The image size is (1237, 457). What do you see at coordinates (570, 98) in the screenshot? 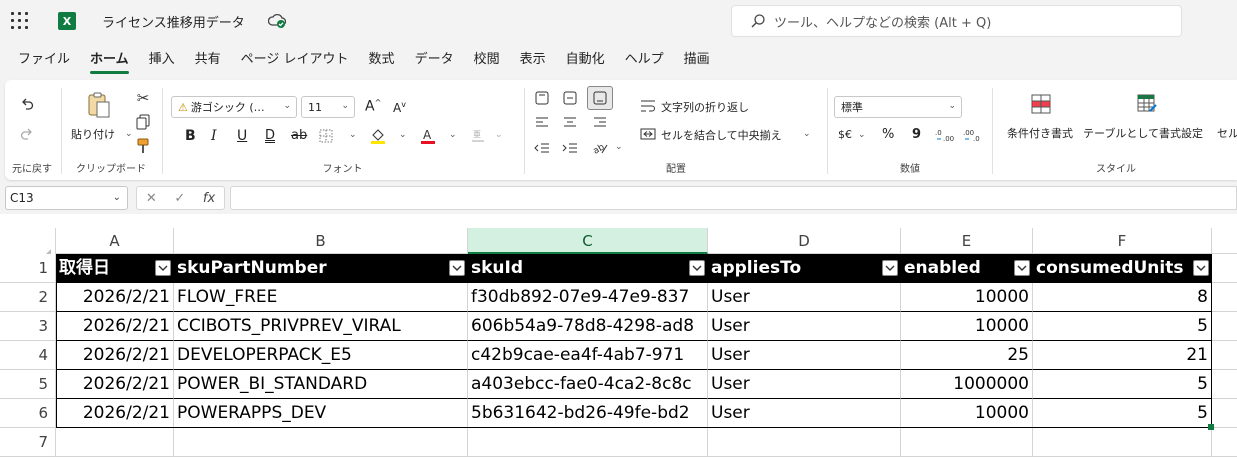
I see `align-middle-icon` at bounding box center [570, 98].